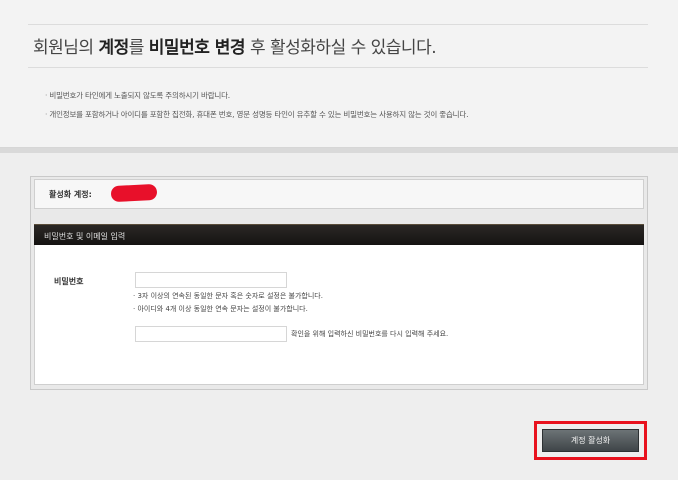 This screenshot has height=480, width=678. I want to click on password-confirm-hint: 확인을 위해 입력하신 비밀번호를 다시 입력해 주세요., so click(370, 334).